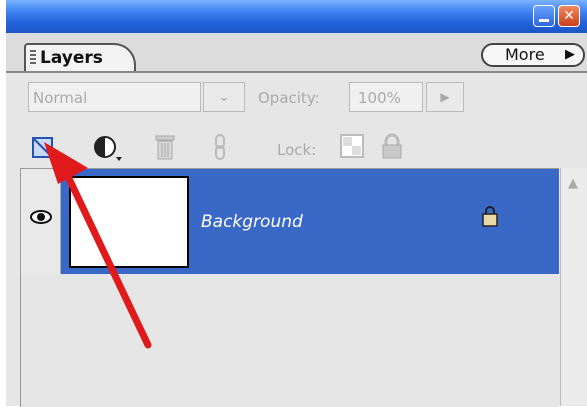 The height and width of the screenshot is (407, 587). I want to click on new-layer-icon, so click(45, 147).